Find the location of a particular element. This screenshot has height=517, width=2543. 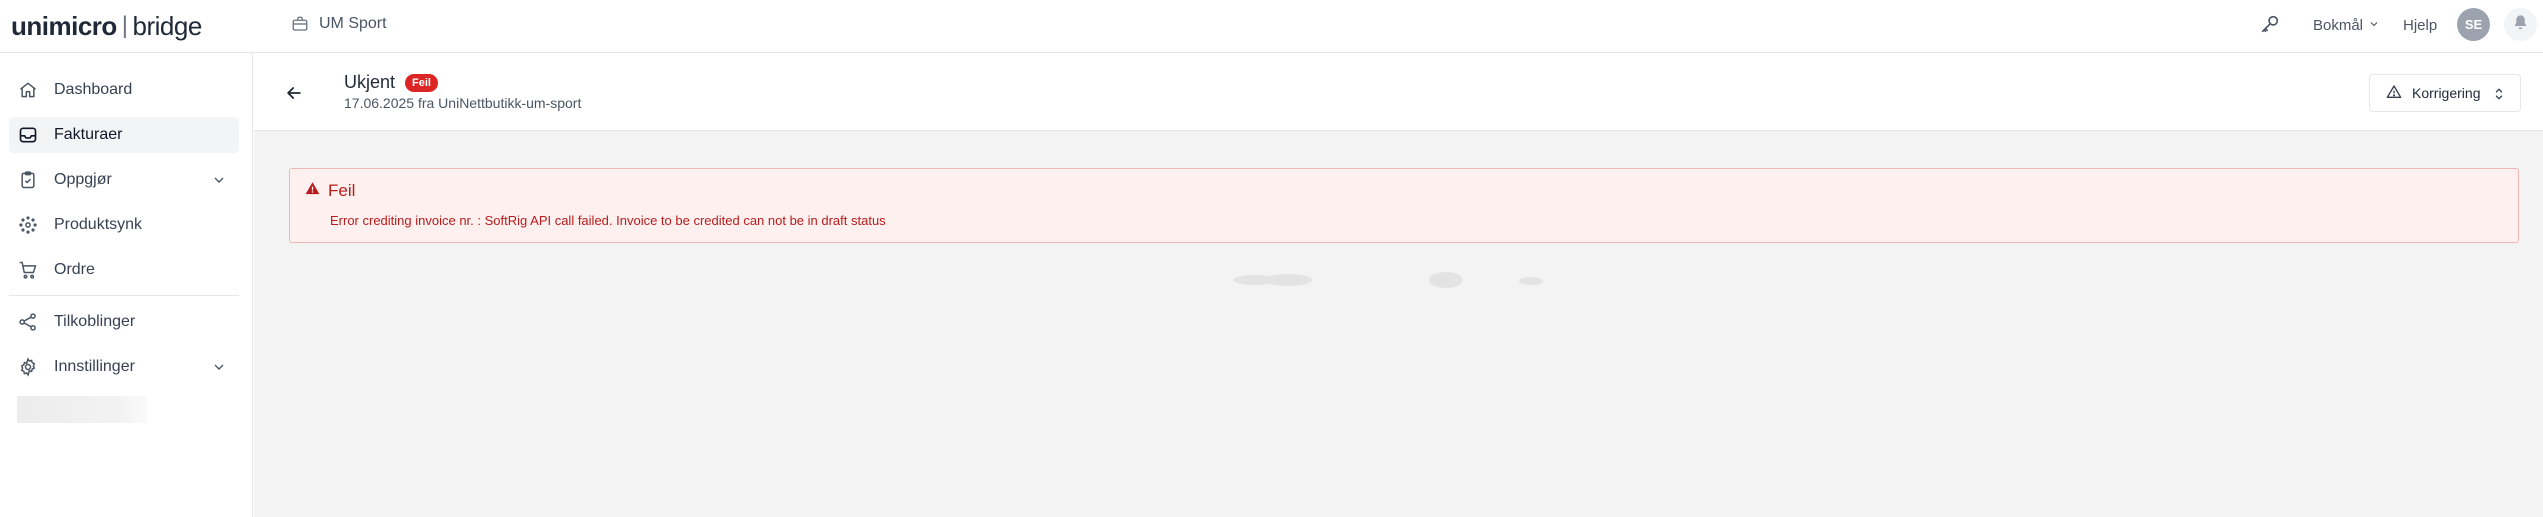

page-subtitle: 17.06.2025 fra UniNettbutikk-um-sport is located at coordinates (463, 103).